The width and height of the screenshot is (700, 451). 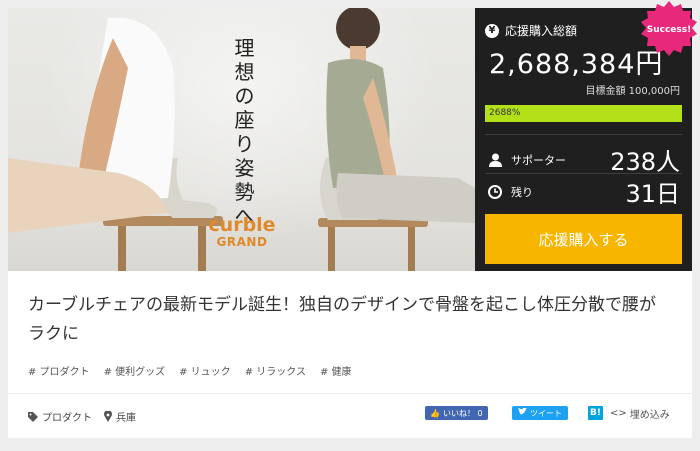 I want to click on tag-list: # プロダクト # 便利グッズ # リュック # リラックス # 健康, so click(x=190, y=370).